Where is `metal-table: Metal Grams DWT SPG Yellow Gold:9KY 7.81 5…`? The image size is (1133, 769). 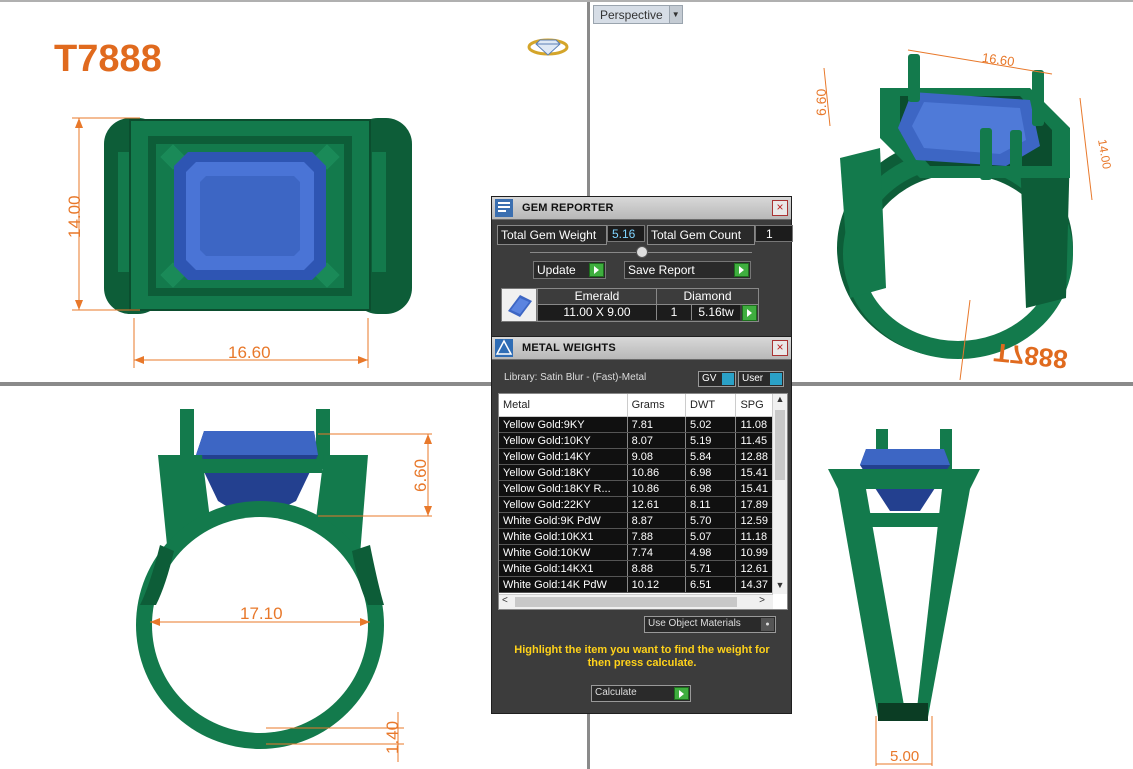 metal-table: Metal Grams DWT SPG Yellow Gold:9KY 7.81 5… is located at coordinates (643, 493).